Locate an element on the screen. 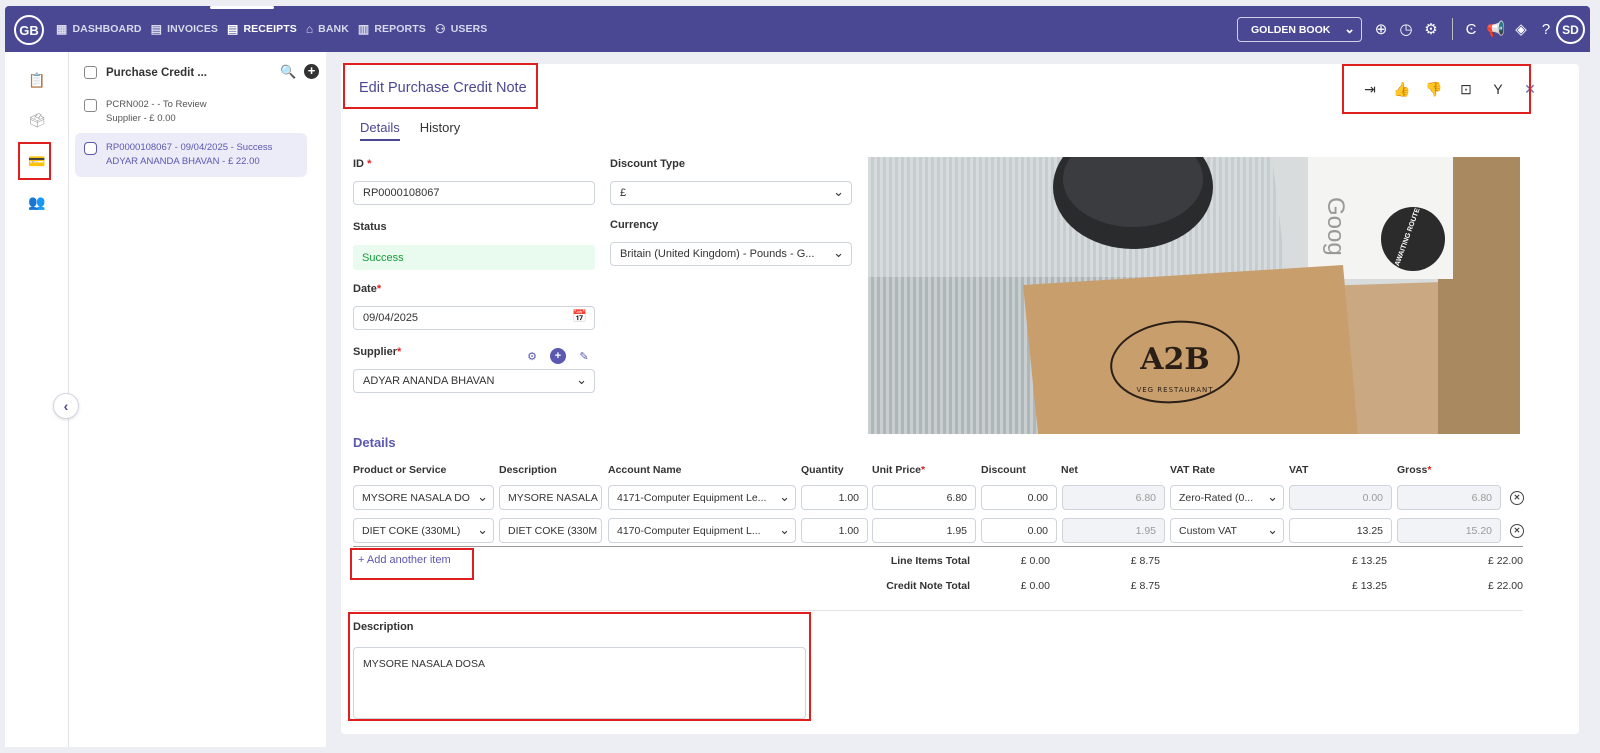 Image resolution: width=1600 pixels, height=753 pixels. bank-icon: ⌂ is located at coordinates (309, 29).